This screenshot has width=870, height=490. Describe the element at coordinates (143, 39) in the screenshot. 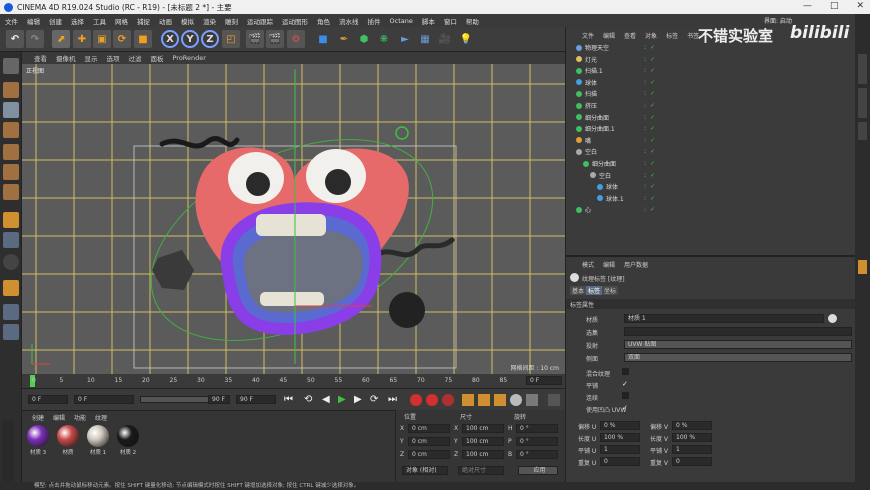

I see `recent-tool-button: ■` at that location.